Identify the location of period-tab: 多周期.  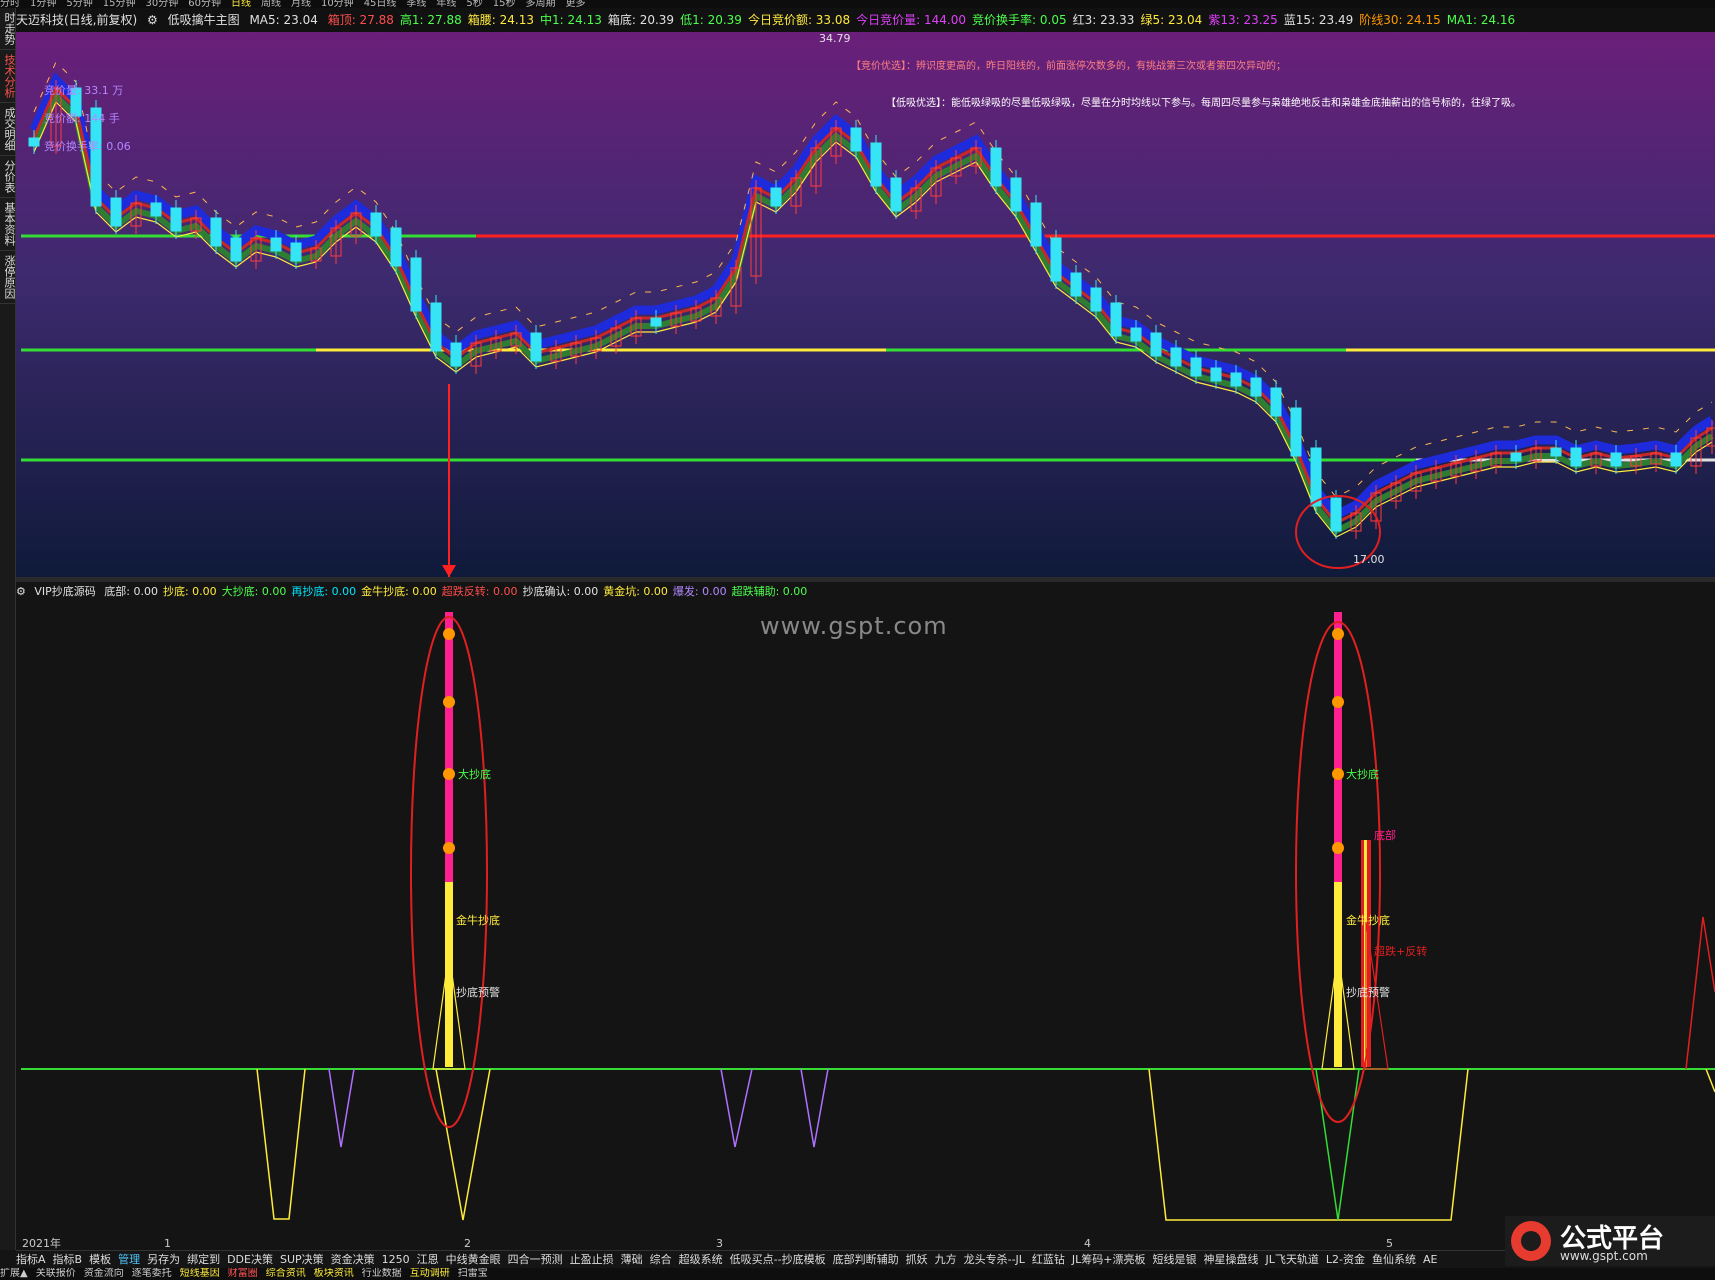
(541, 4).